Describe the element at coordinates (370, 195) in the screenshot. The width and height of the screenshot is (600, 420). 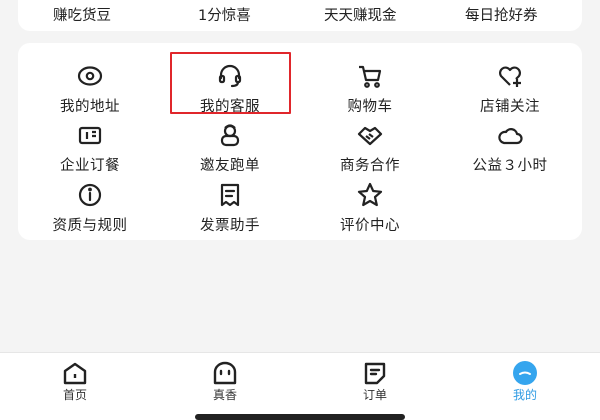
I see `star-icon` at that location.